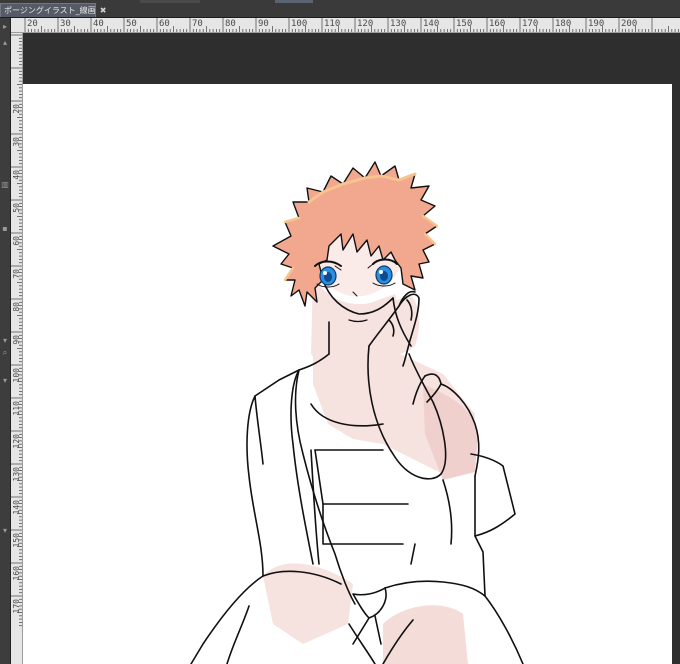  Describe the element at coordinates (16, 441) in the screenshot. I see `v-ruler-label: 120` at that location.